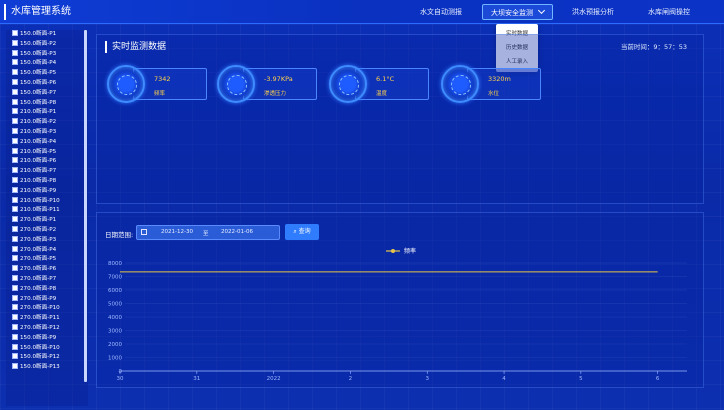 The image size is (724, 410). Describe the element at coordinates (47, 132) in the screenshot. I see `station-item: 210.0断面-P3` at that location.